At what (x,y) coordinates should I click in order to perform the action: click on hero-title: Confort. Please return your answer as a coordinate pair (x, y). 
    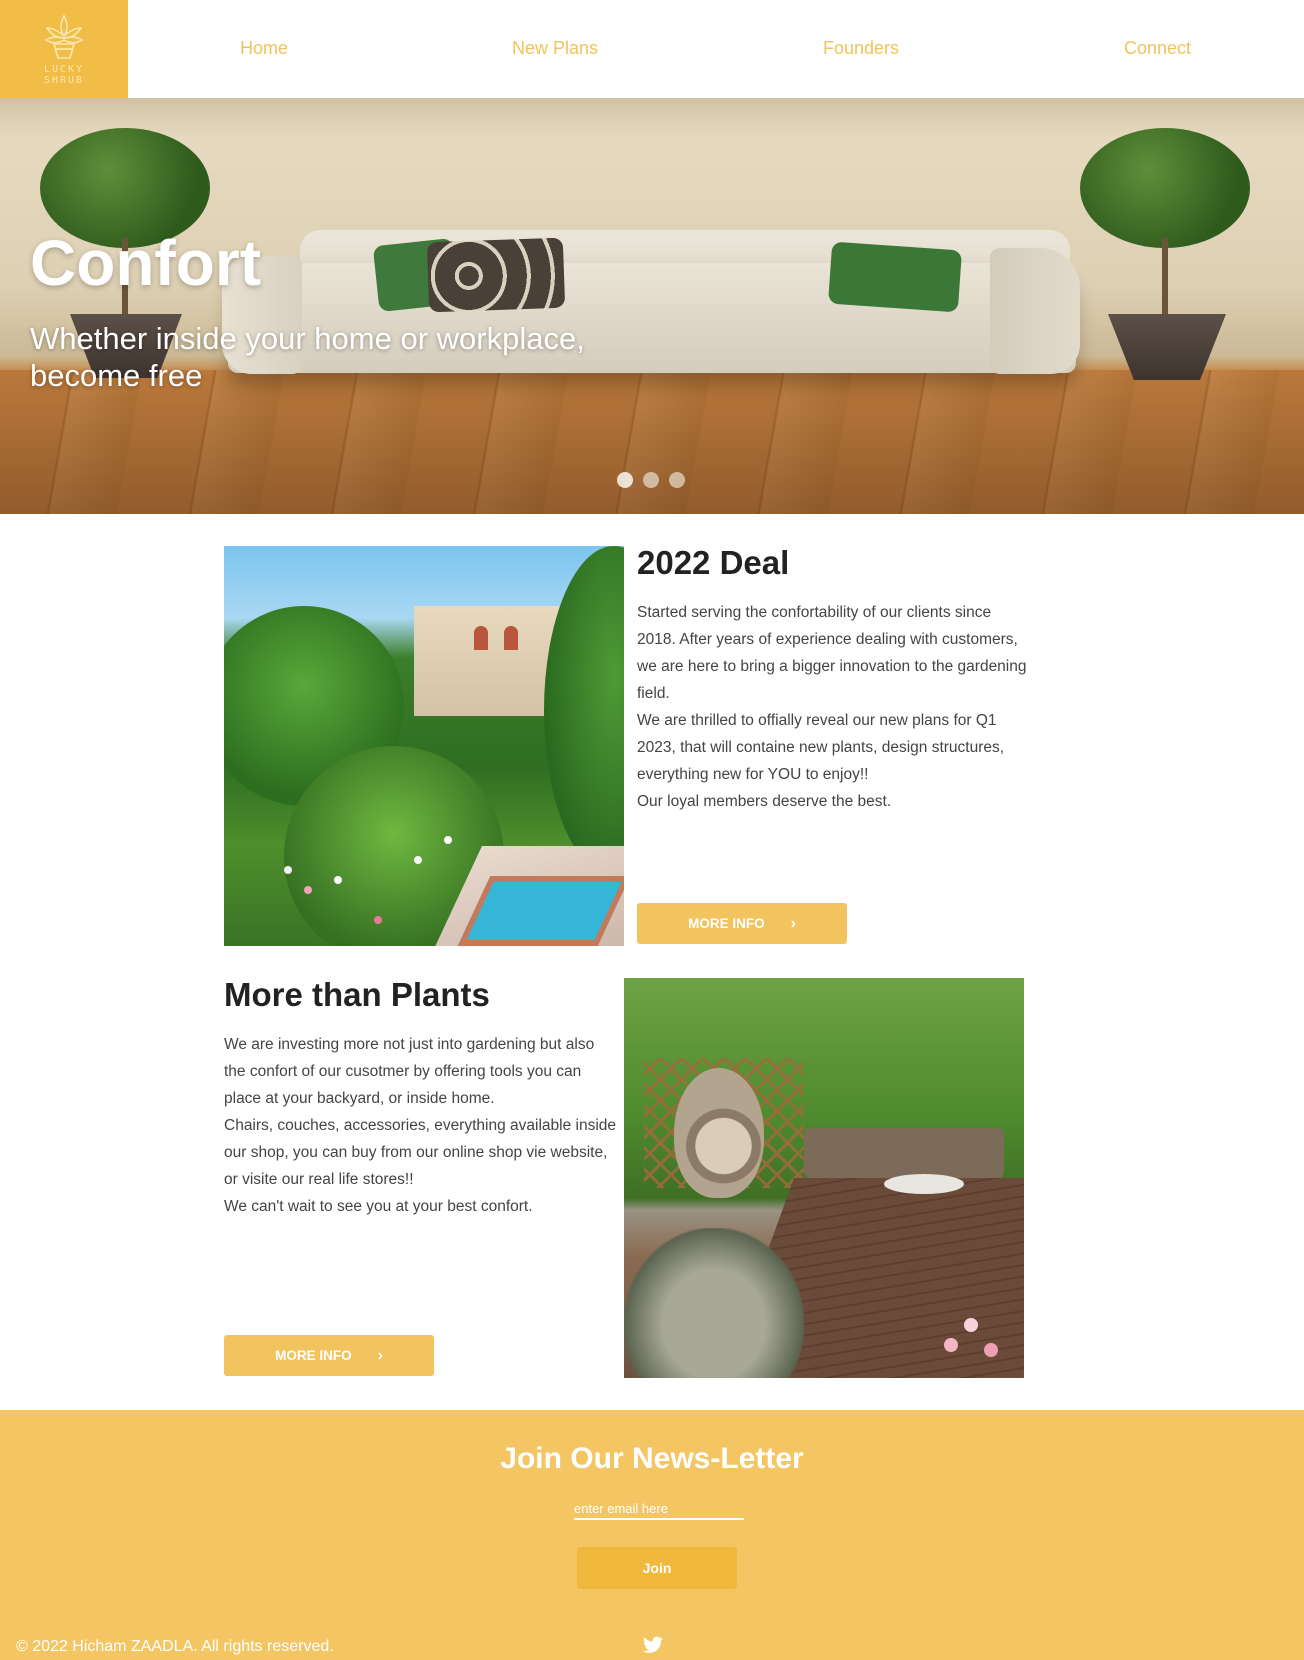
    Looking at the image, I should click on (146, 263).